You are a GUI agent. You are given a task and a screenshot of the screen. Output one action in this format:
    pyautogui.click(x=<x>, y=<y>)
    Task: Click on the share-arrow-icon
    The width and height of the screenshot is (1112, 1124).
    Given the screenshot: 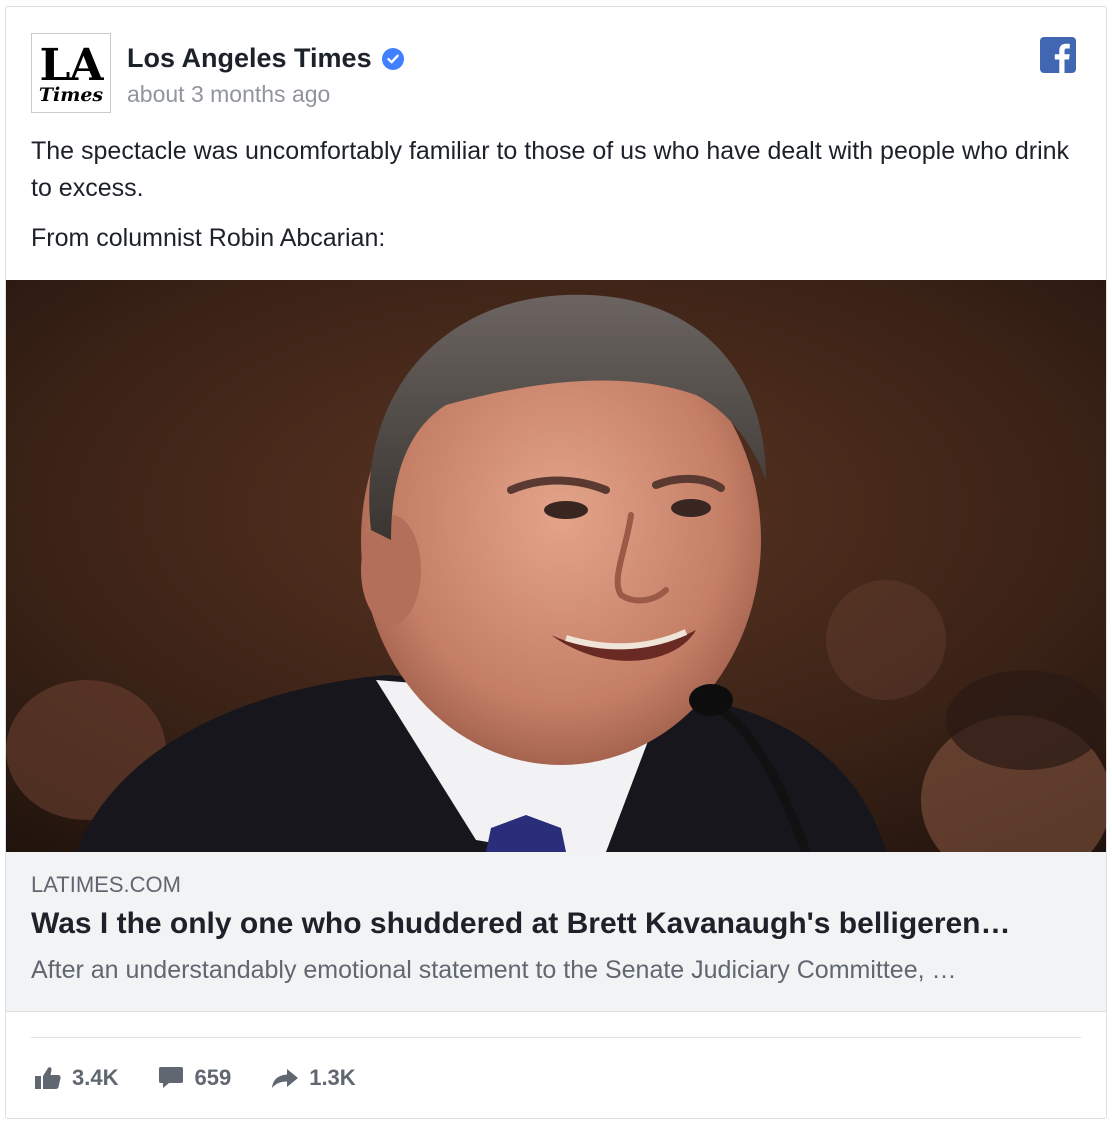 What is the action you would take?
    pyautogui.click(x=285, y=1078)
    